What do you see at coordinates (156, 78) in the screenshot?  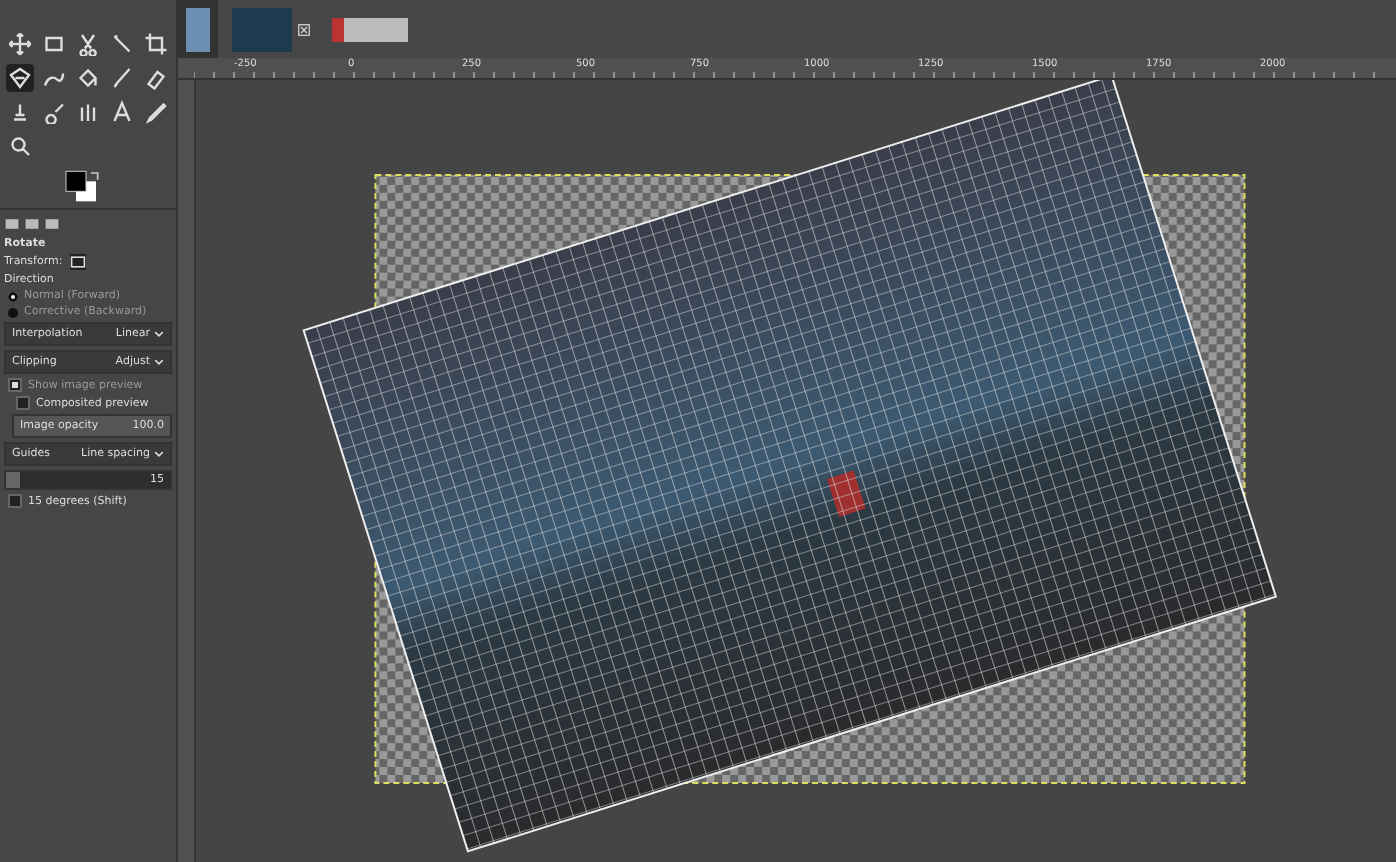 I see `eraser-icon` at bounding box center [156, 78].